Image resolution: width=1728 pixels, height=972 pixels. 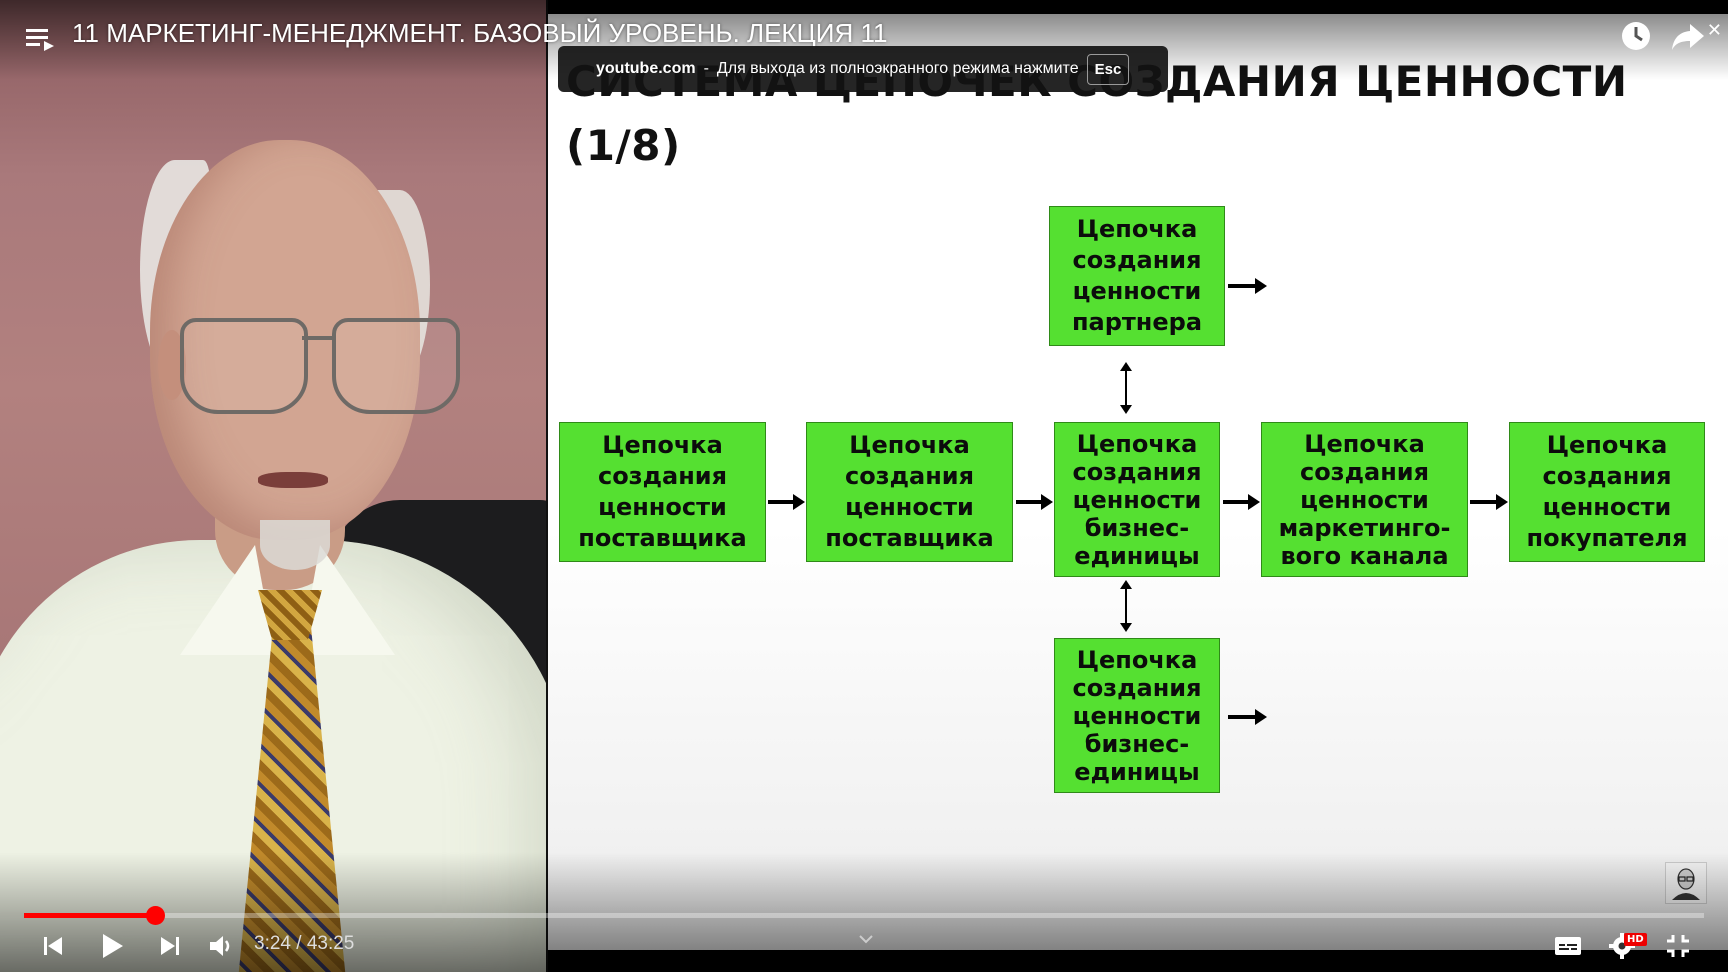 What do you see at coordinates (295, 545) in the screenshot?
I see `presenter-beard` at bounding box center [295, 545].